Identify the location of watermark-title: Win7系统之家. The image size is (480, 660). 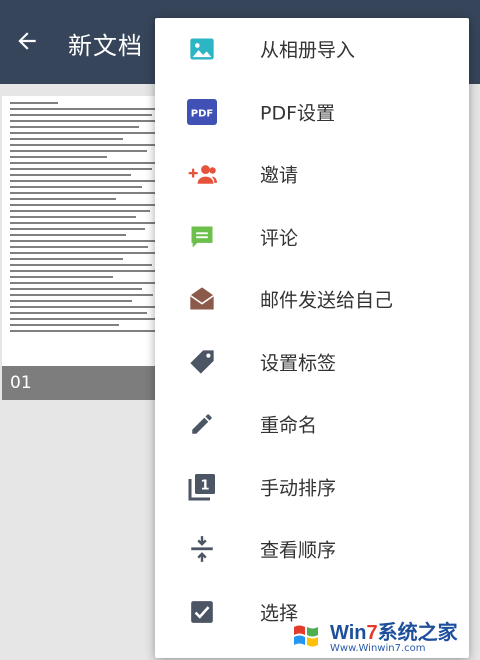
(394, 633).